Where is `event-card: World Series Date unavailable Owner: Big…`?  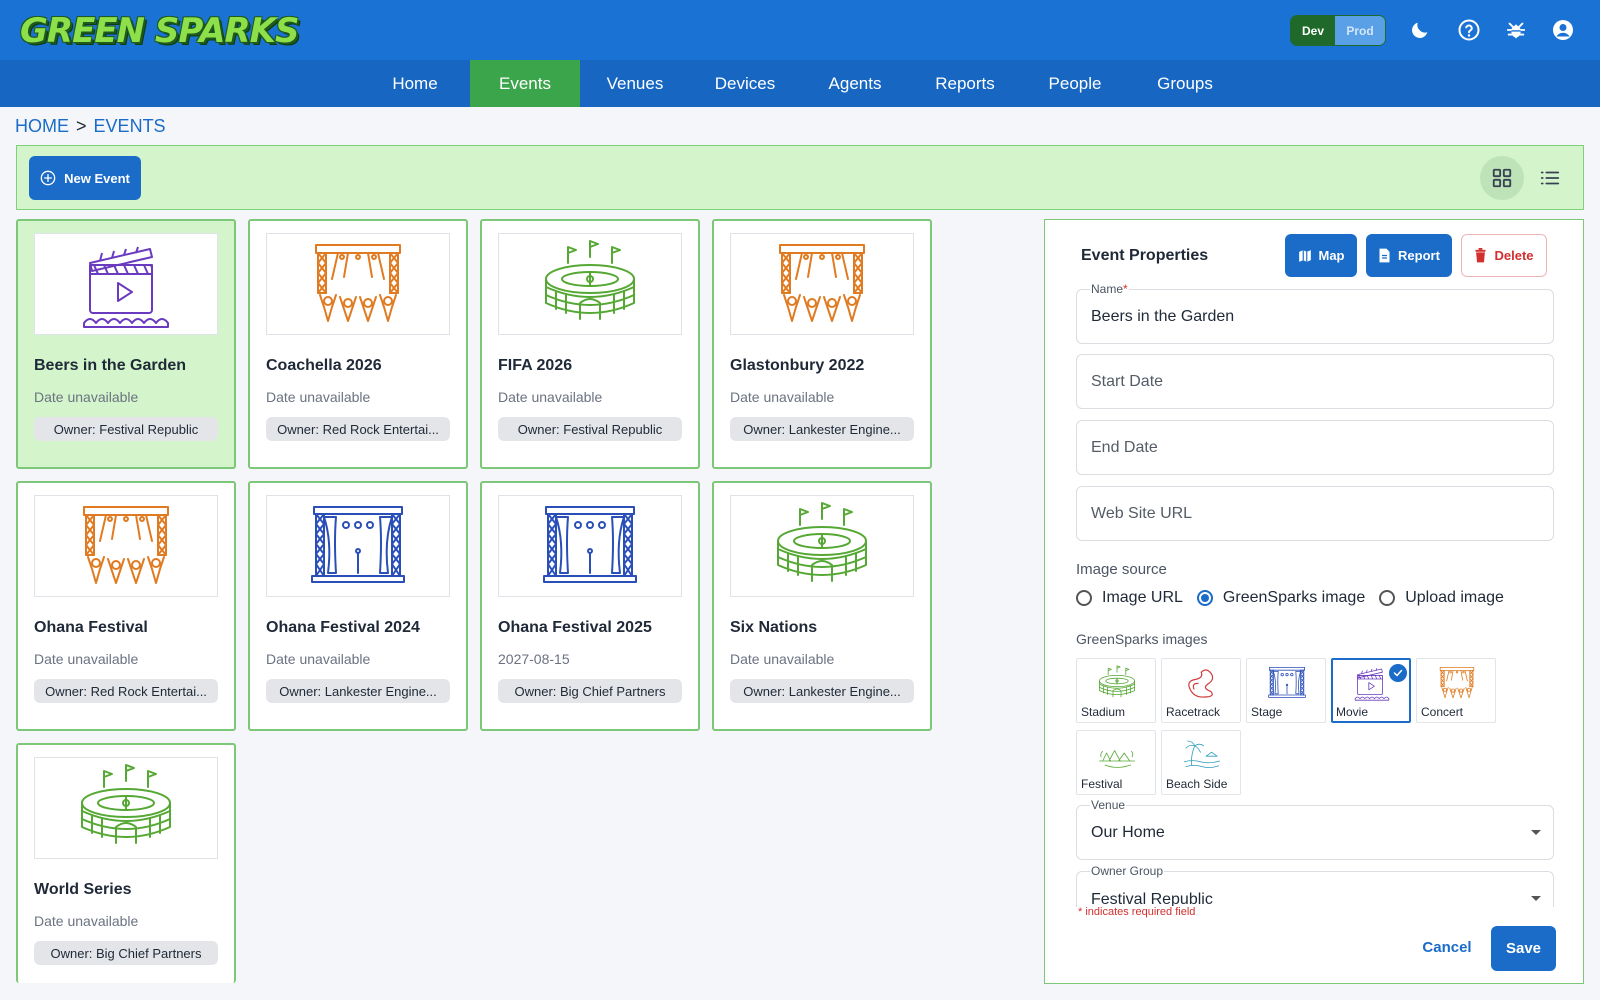 event-card: World Series Date unavailable Owner: Big… is located at coordinates (126, 863).